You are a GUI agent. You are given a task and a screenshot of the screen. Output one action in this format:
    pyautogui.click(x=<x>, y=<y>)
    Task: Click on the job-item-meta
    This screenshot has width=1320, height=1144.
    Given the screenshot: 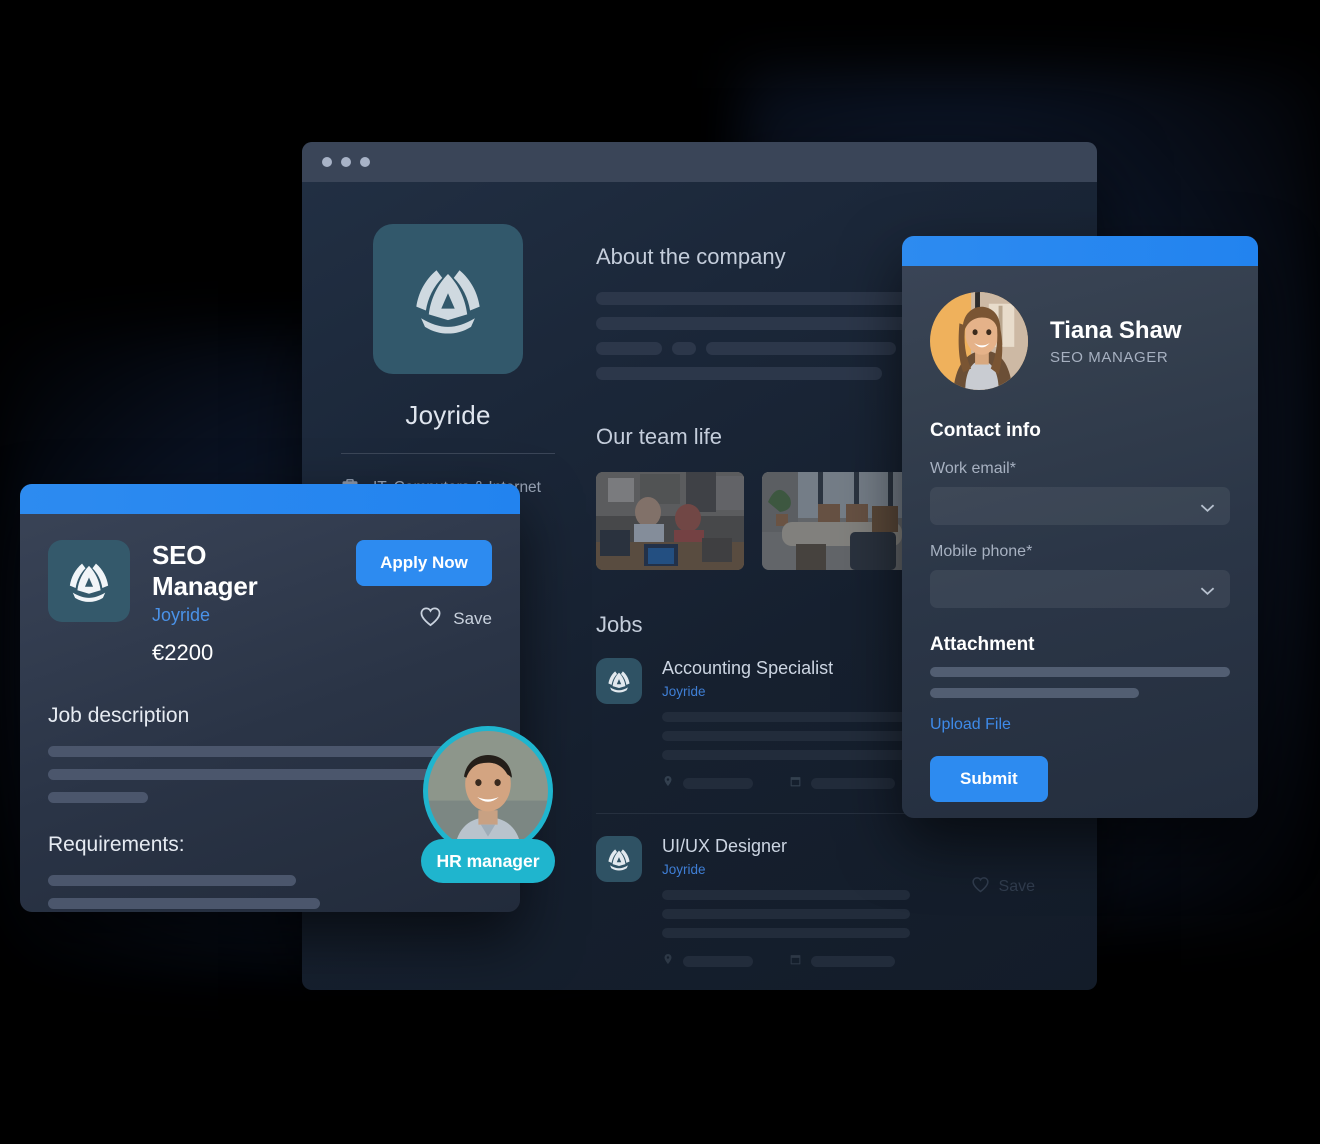 What is the action you would take?
    pyautogui.click(x=879, y=961)
    